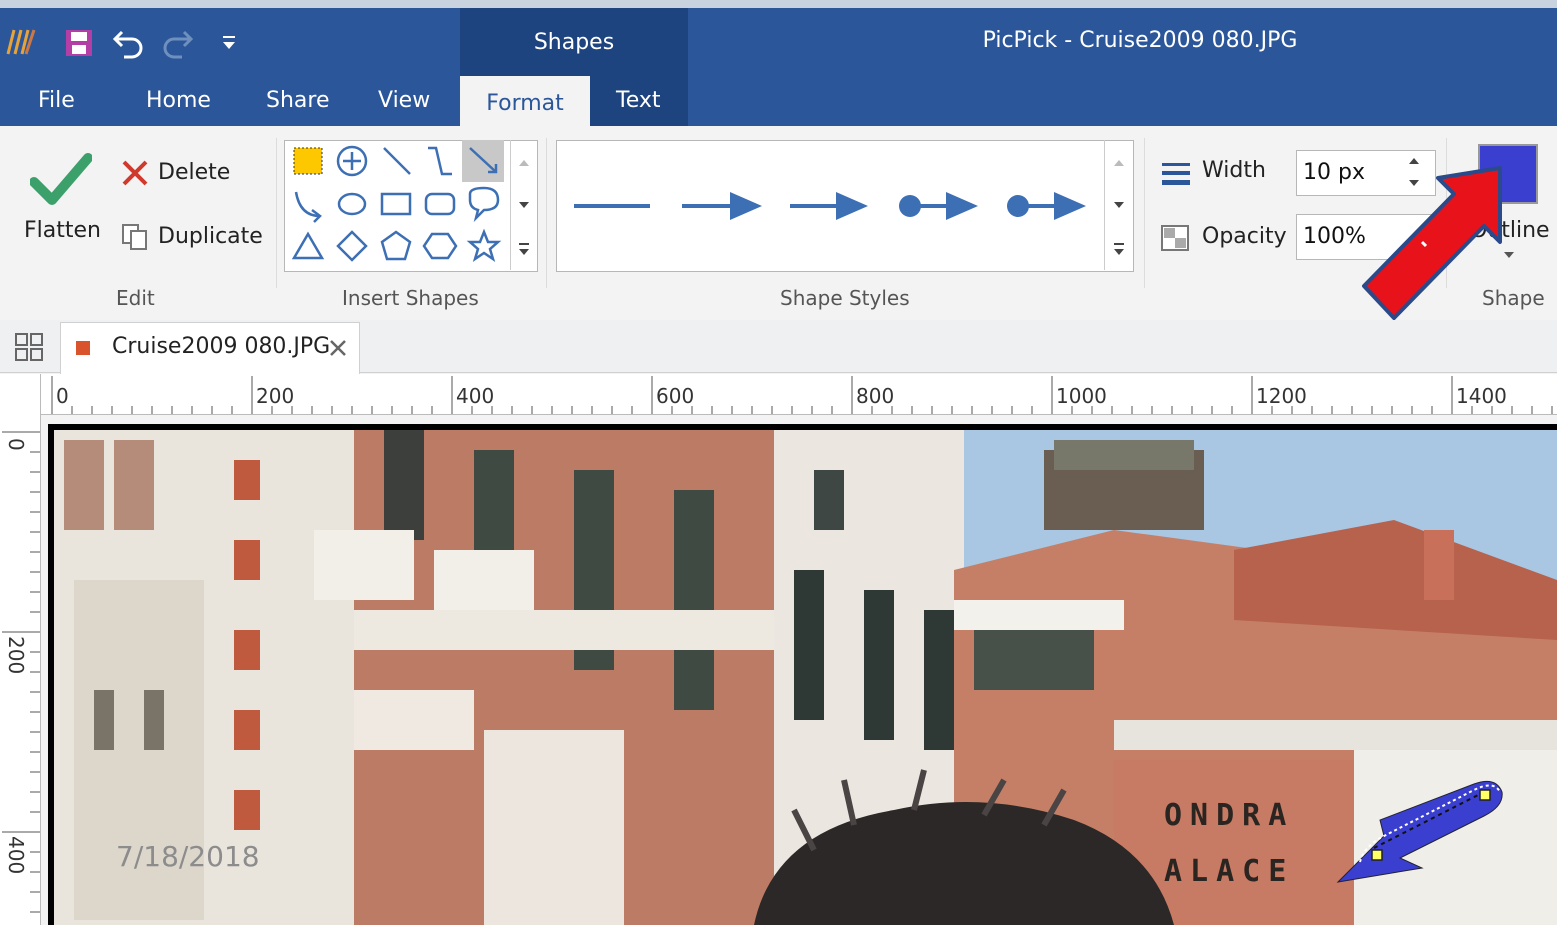  Describe the element at coordinates (831, 206) in the screenshot. I see `arrow-style-options` at that location.